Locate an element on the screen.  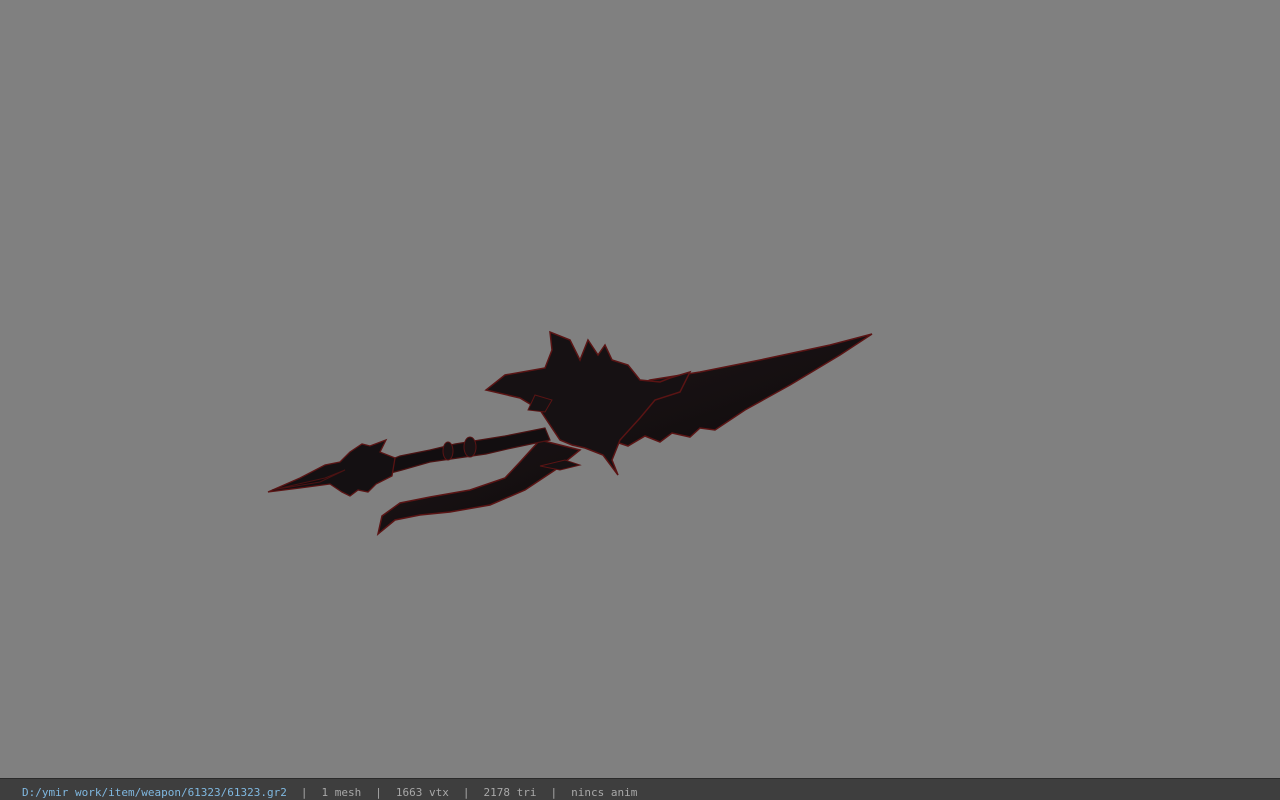
status-triangle-count: 2178 tri is located at coordinates (510, 792).